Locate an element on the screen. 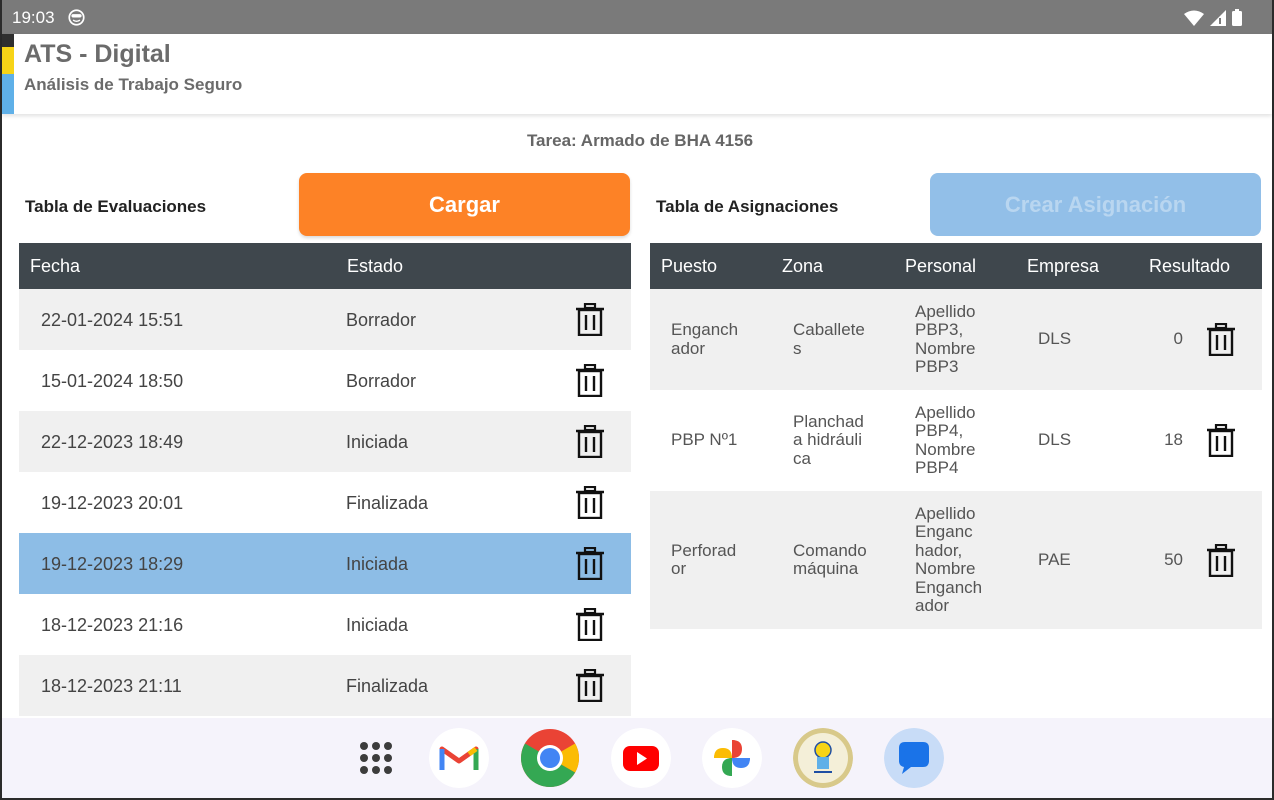 The width and height of the screenshot is (1274, 800). fecha-cell: 18-12-2023 21:16 is located at coordinates (112, 625).